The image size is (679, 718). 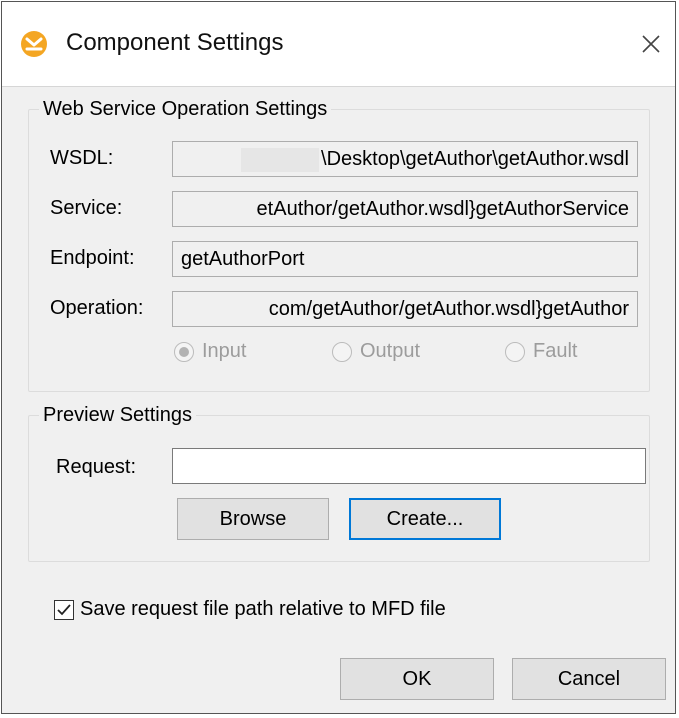 I want to click on service-label: Service:, so click(x=86, y=208).